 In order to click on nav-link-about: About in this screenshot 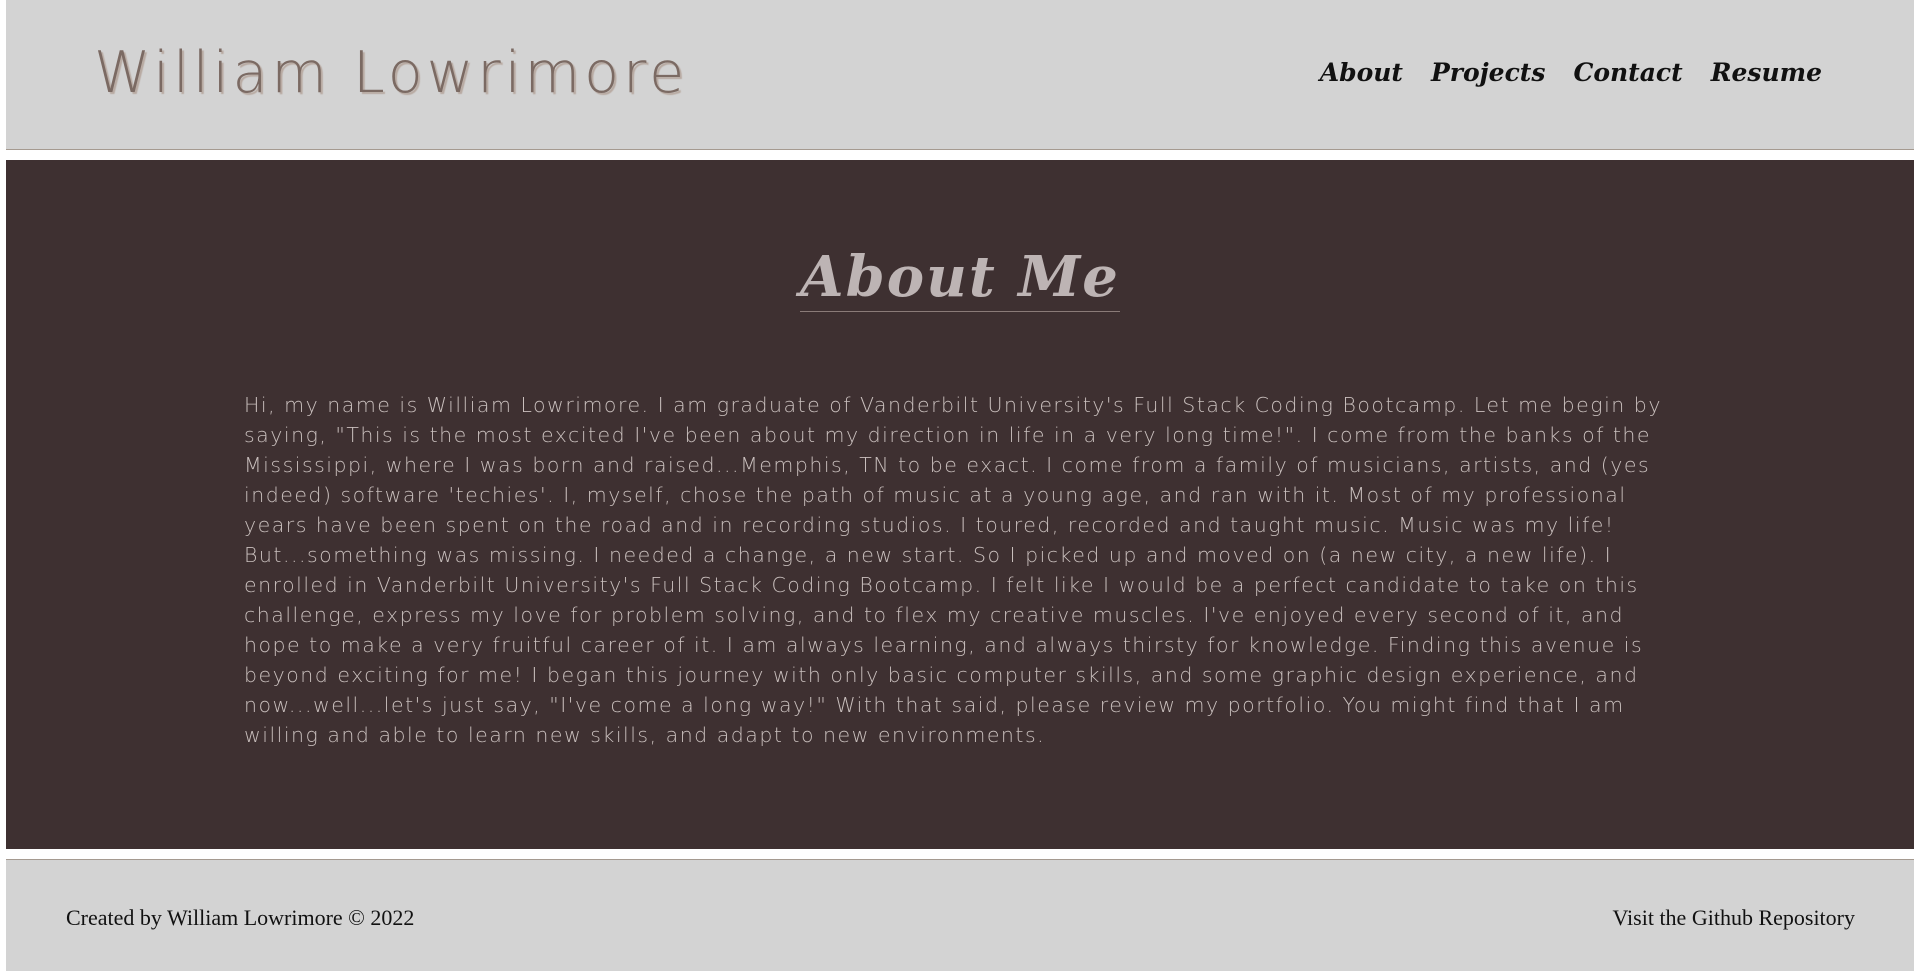, I will do `click(1361, 72)`.